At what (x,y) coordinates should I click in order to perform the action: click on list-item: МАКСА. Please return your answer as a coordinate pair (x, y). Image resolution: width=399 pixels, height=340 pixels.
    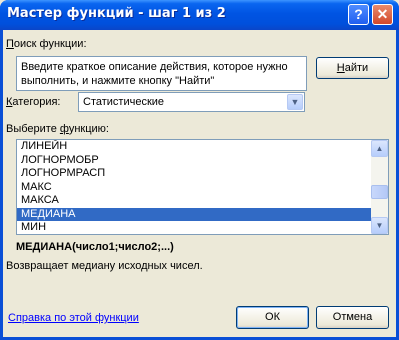
    Looking at the image, I should click on (194, 201).